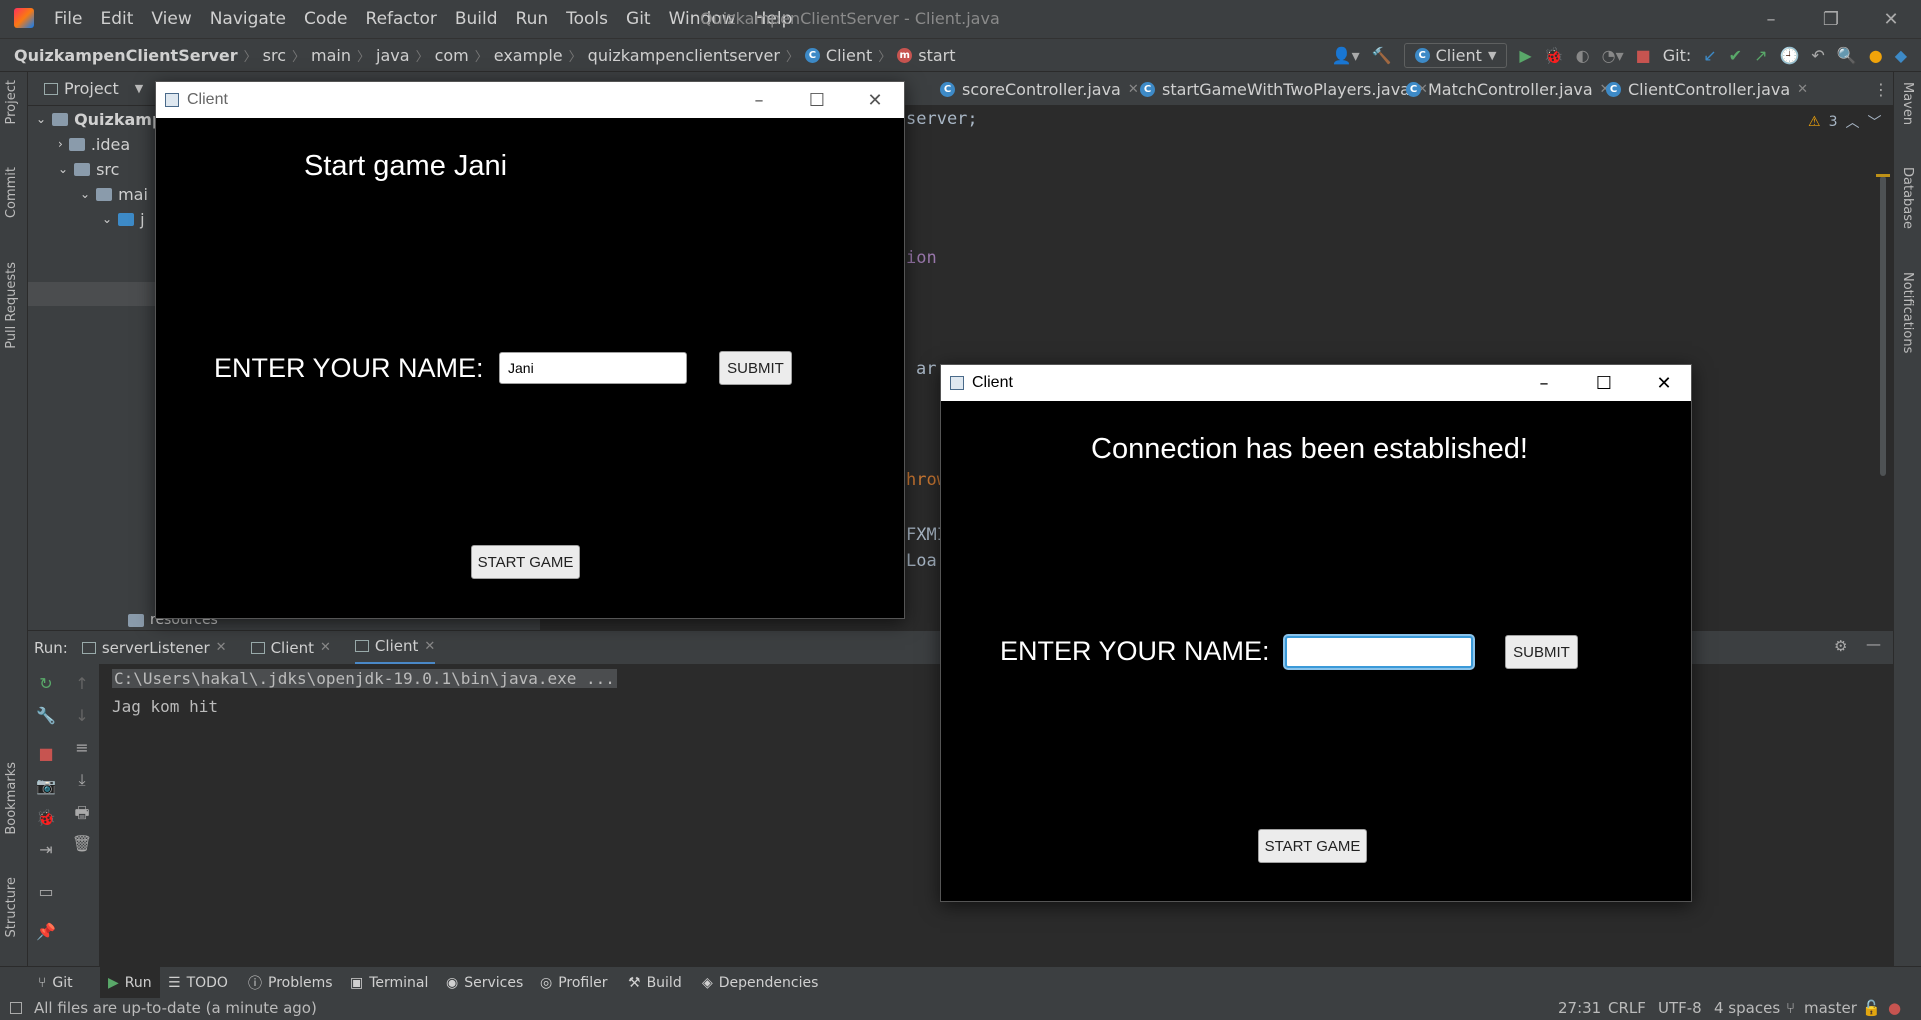  I want to click on inspection-widget: ⚠ 3 ︿ ﹀, so click(1844, 122).